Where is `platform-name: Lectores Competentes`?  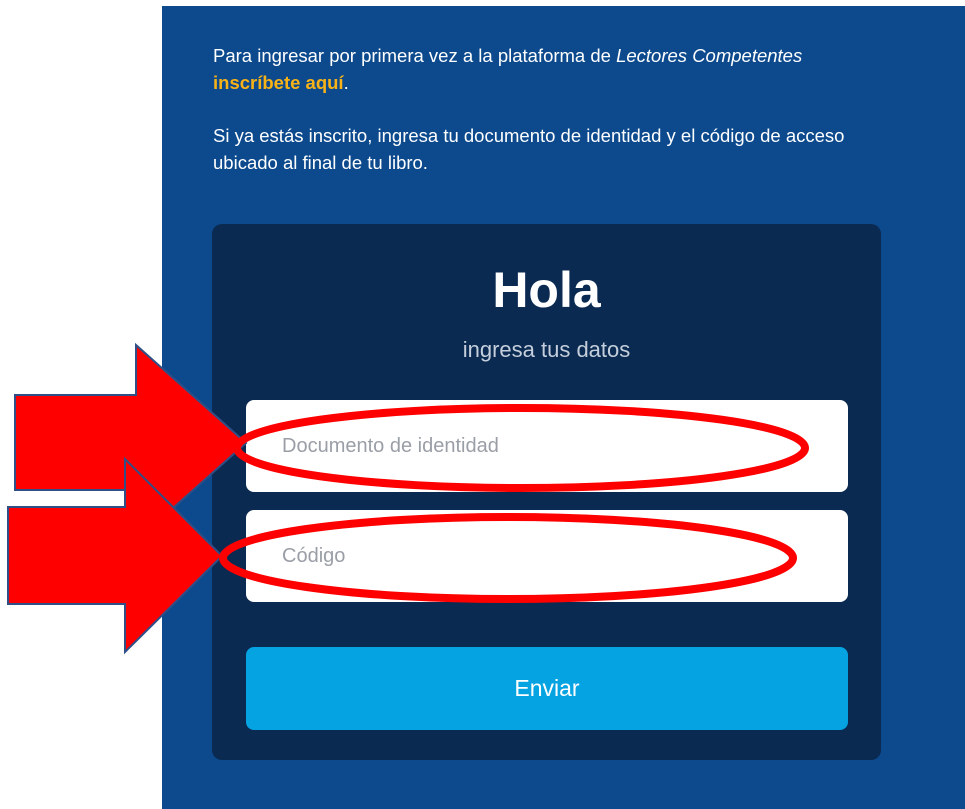 platform-name: Lectores Competentes is located at coordinates (709, 55).